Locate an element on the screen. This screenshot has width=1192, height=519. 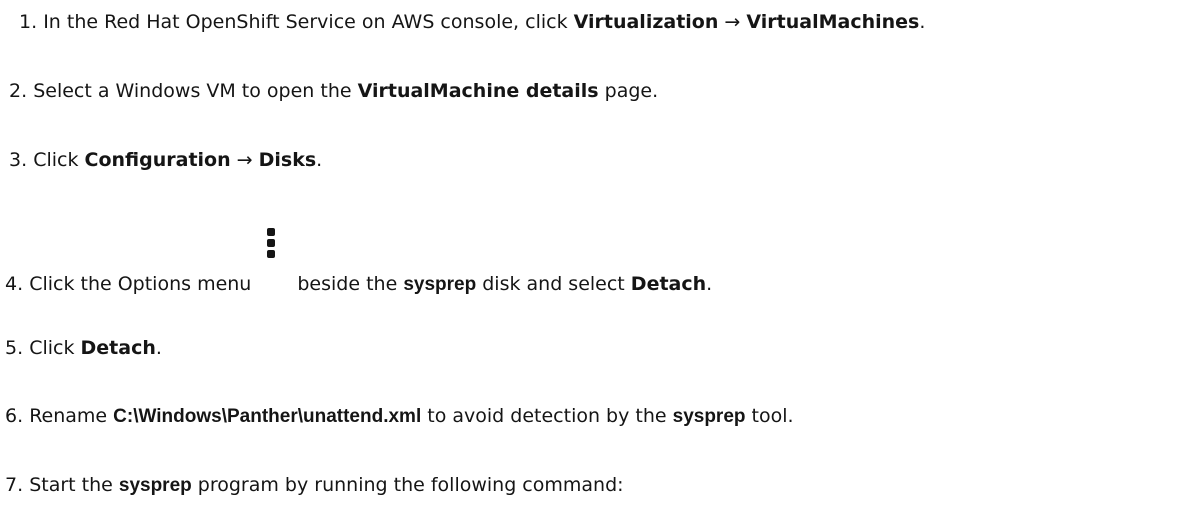
step-number: 1. is located at coordinates (28, 22).